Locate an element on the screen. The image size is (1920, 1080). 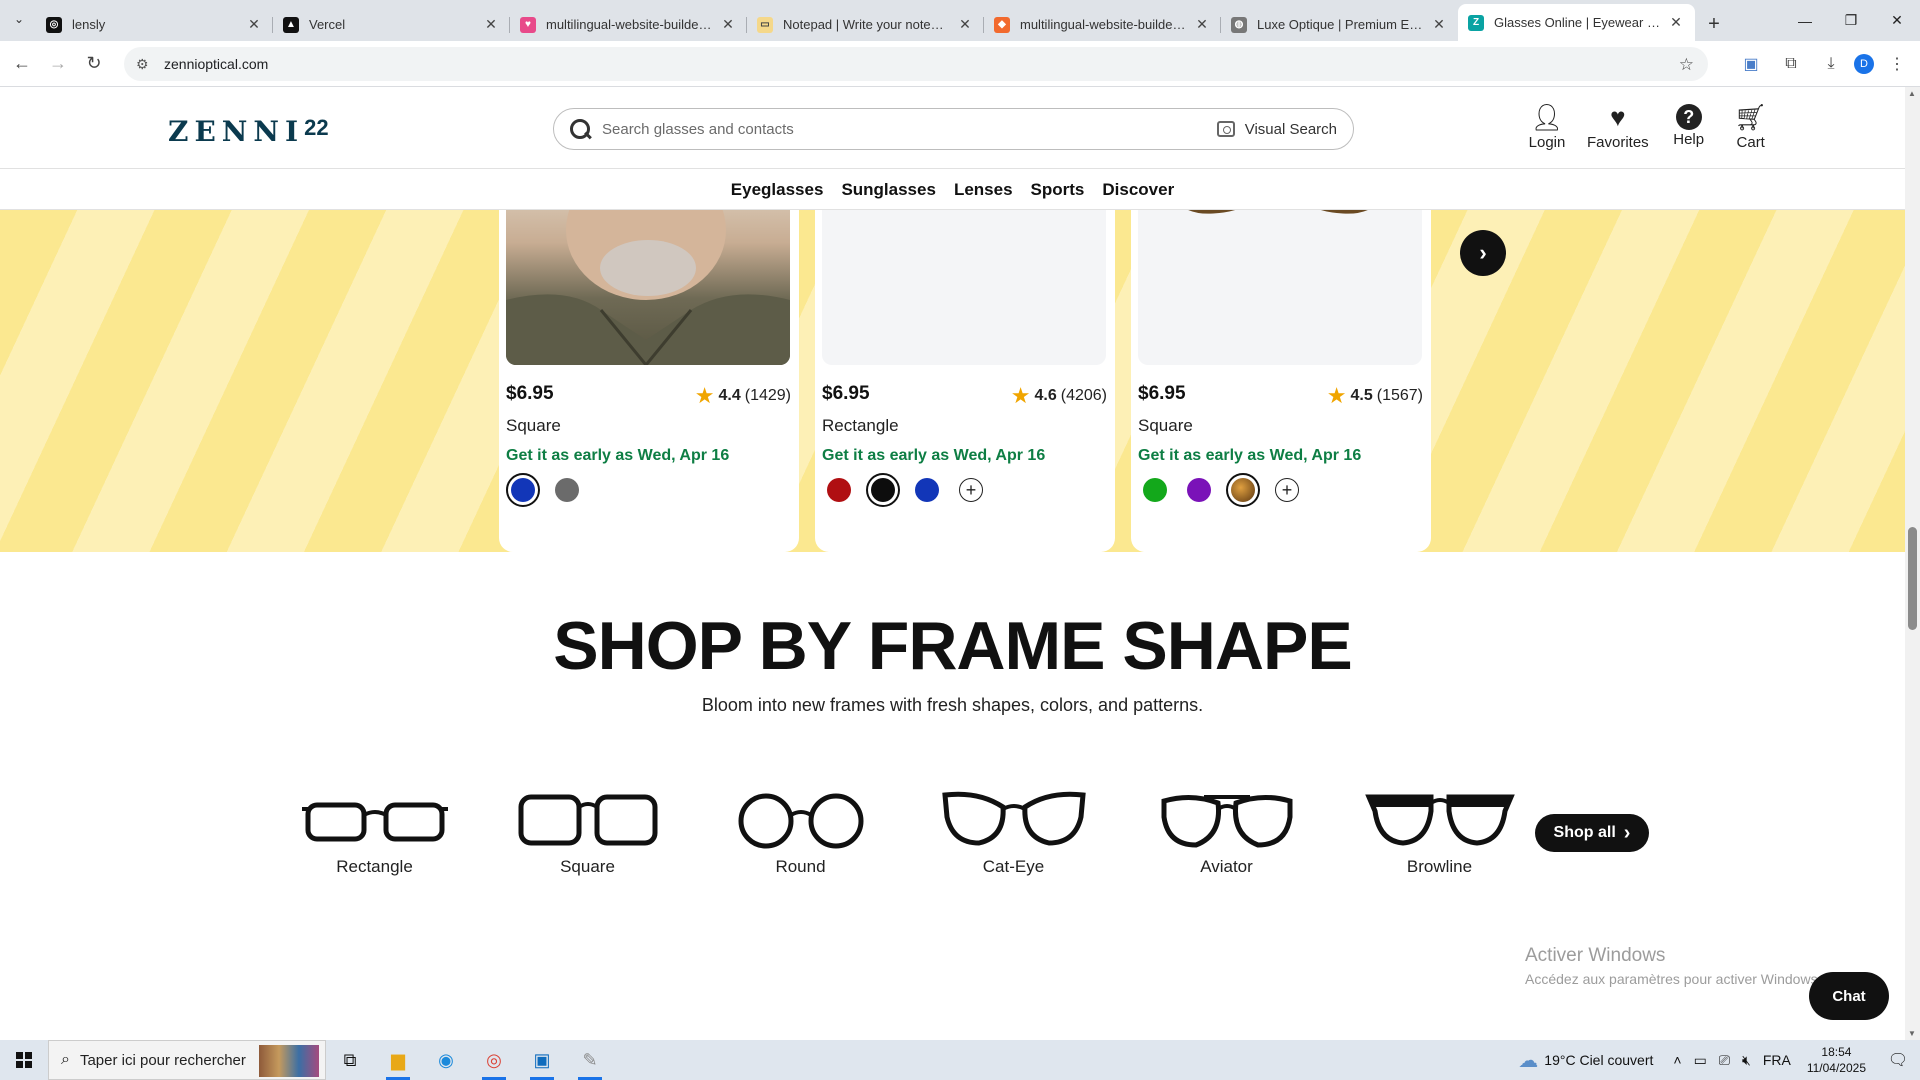
download-icon: ⤓ is located at coordinates (1831, 64).